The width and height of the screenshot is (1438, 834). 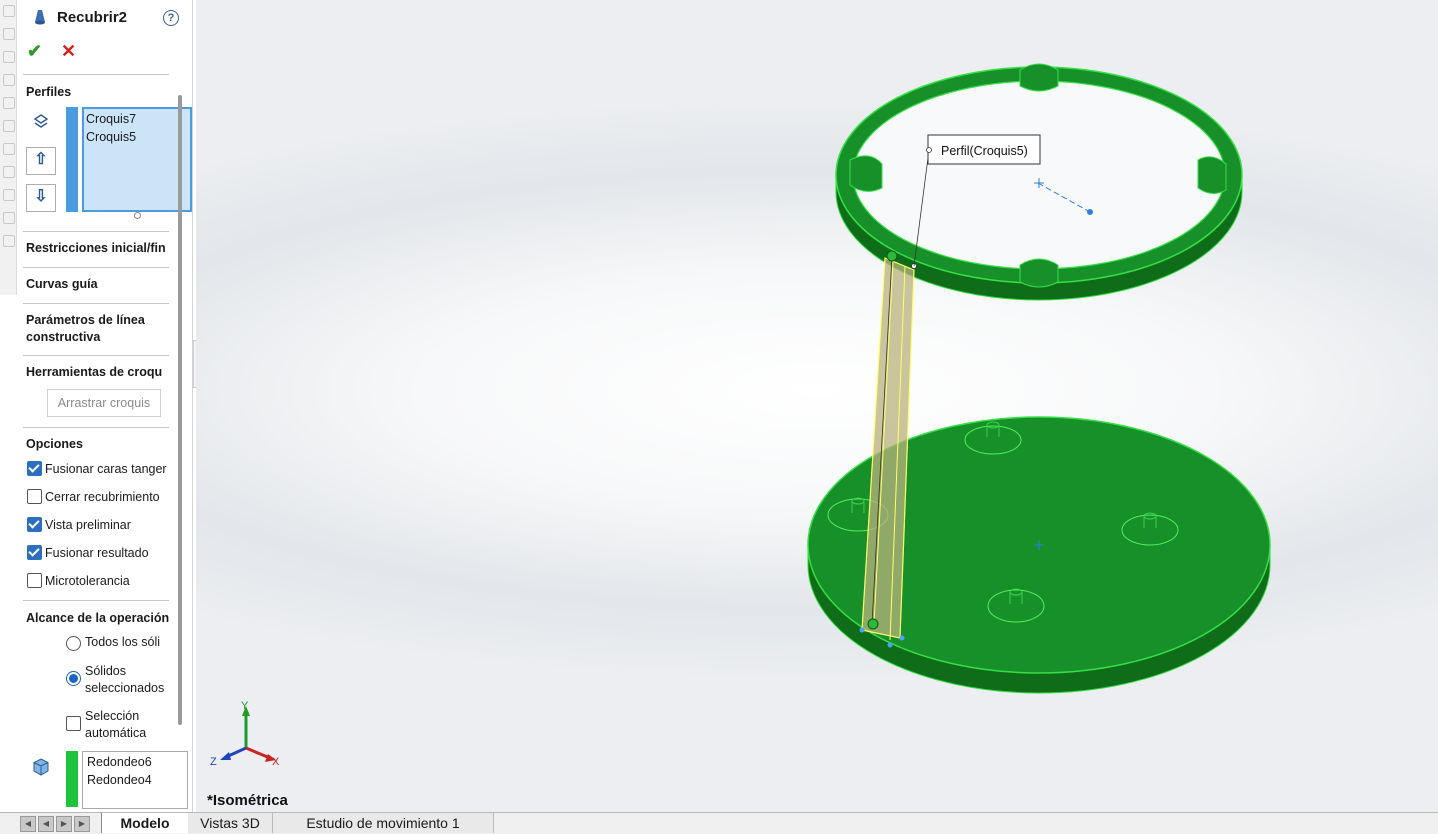 What do you see at coordinates (116, 733) in the screenshot?
I see `auto-select-label-line2: automática` at bounding box center [116, 733].